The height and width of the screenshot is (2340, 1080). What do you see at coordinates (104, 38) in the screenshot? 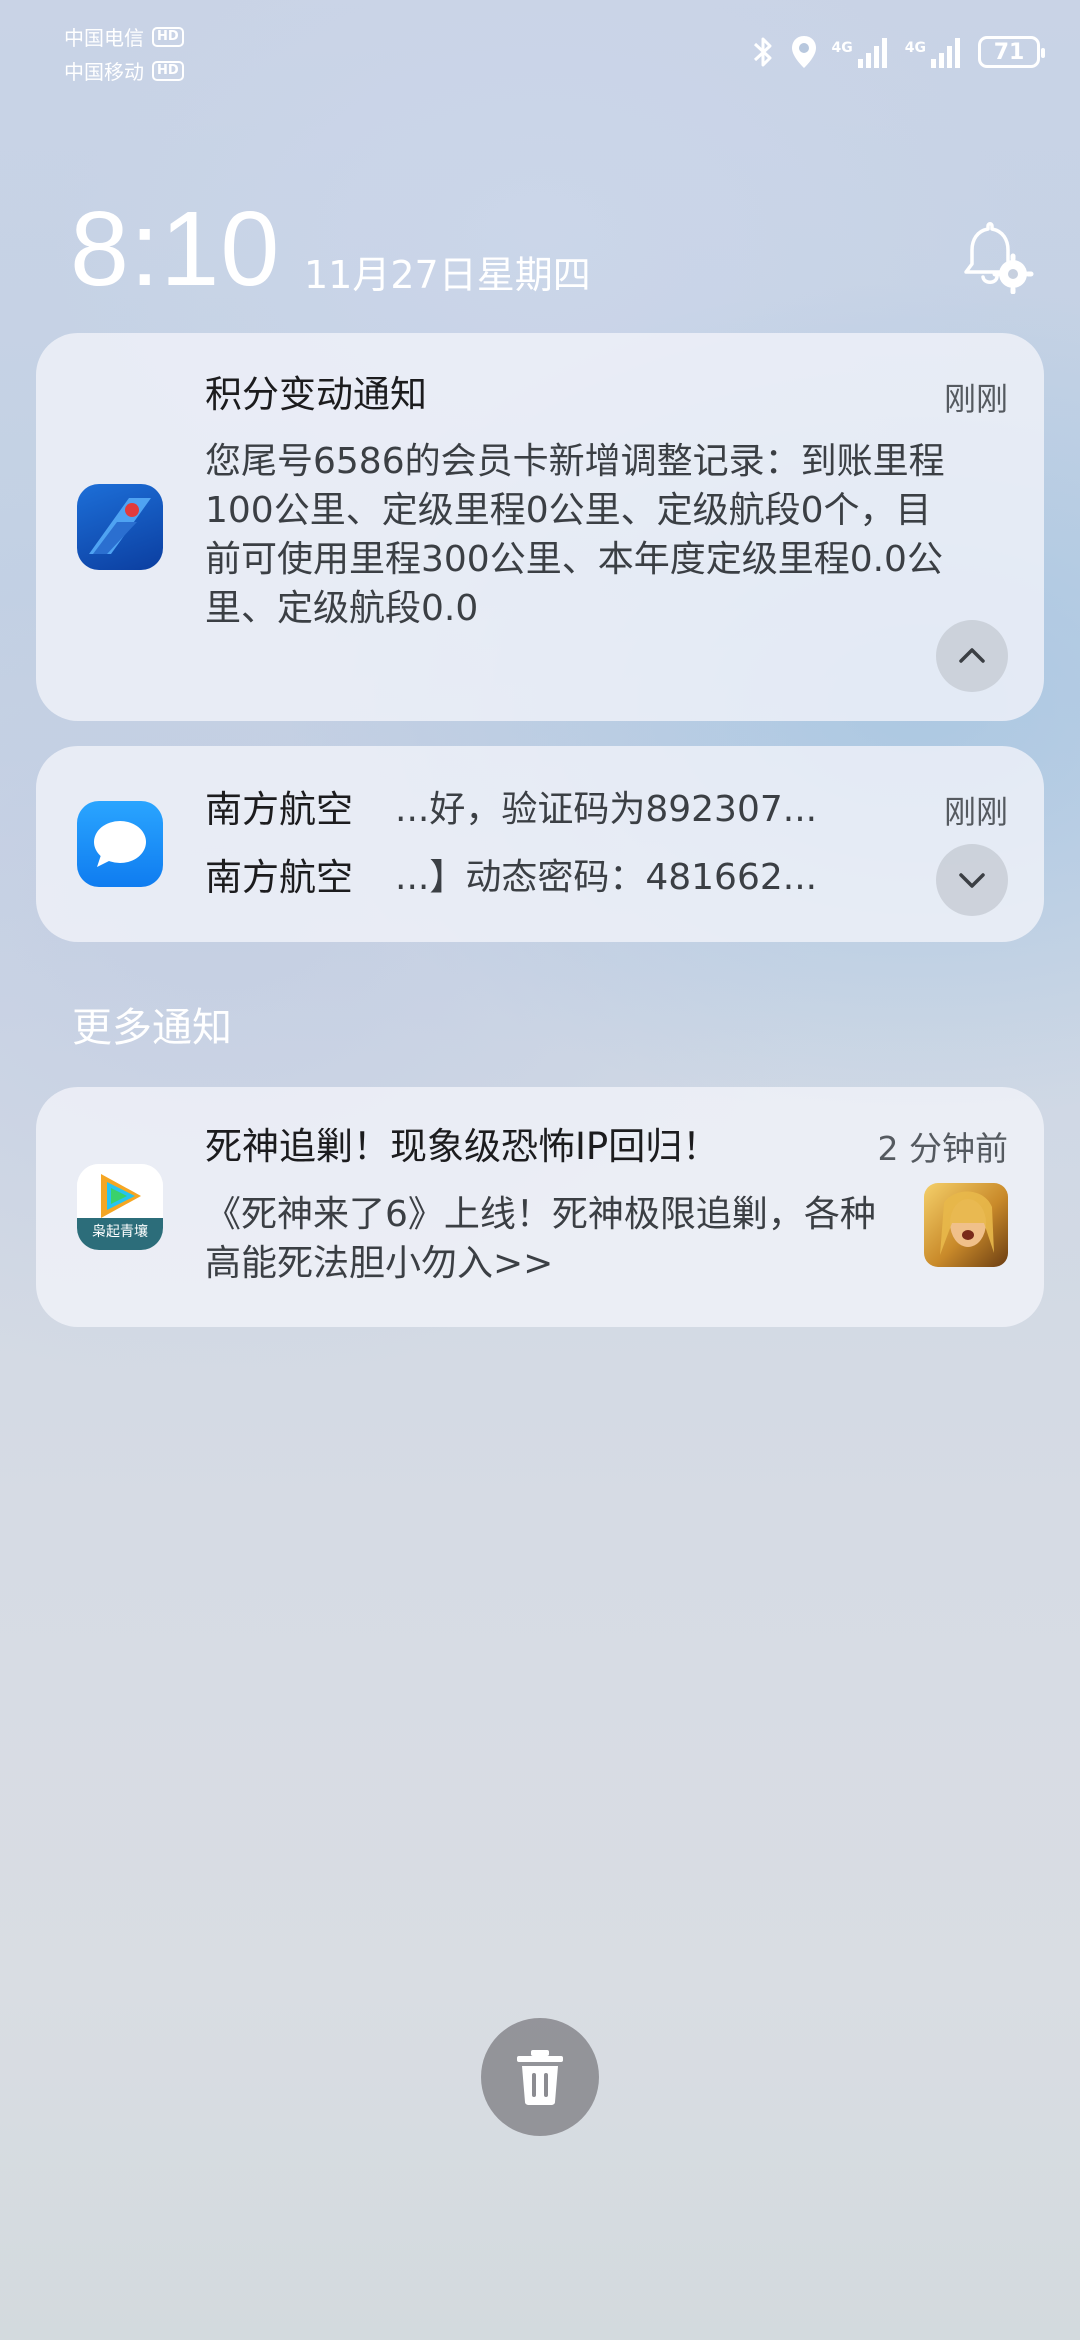
I see `carrier-1-name: 中国电信` at bounding box center [104, 38].